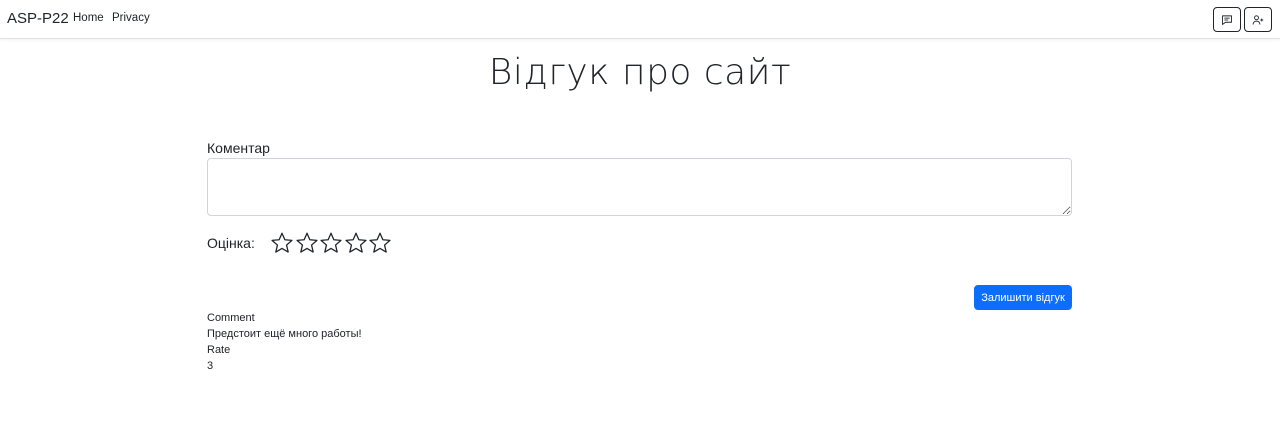 The width and height of the screenshot is (1280, 423). I want to click on nav-home-link: Home, so click(88, 18).